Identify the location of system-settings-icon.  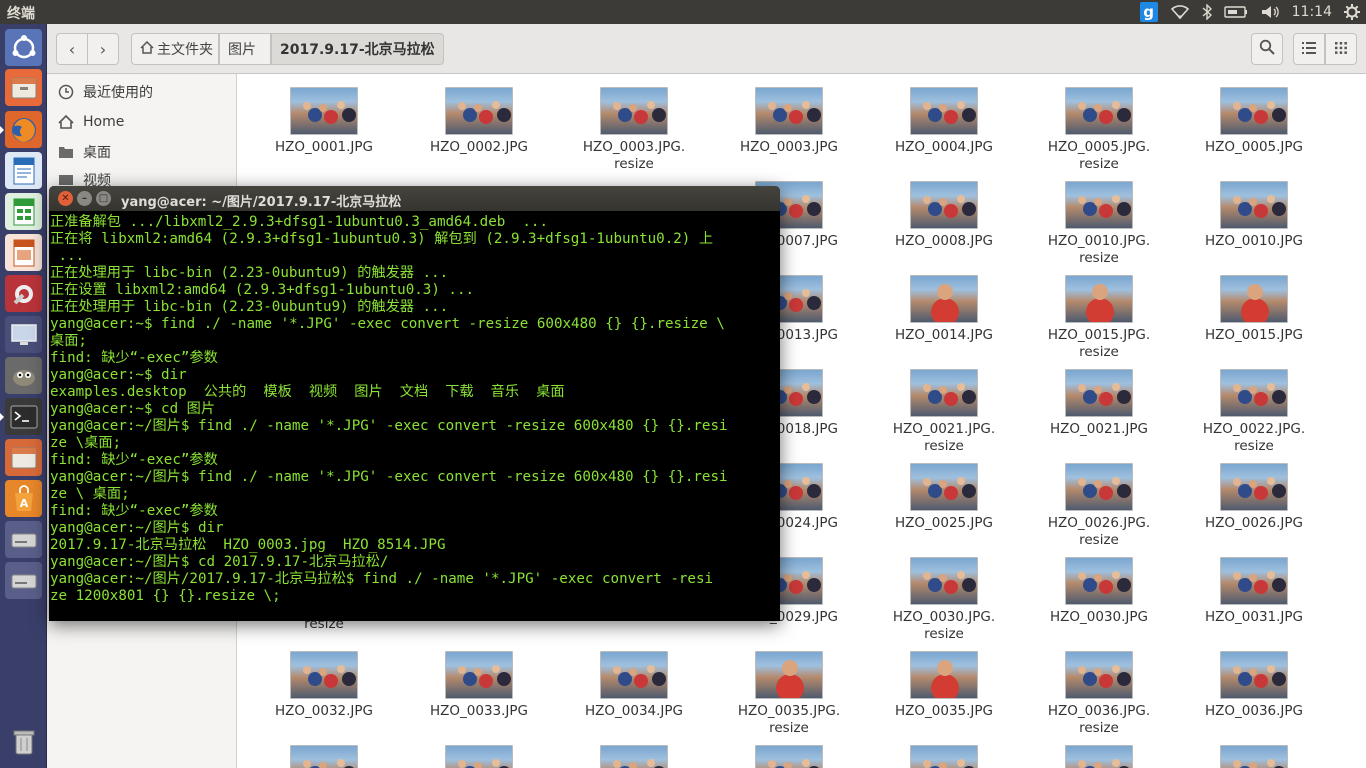
(23, 293).